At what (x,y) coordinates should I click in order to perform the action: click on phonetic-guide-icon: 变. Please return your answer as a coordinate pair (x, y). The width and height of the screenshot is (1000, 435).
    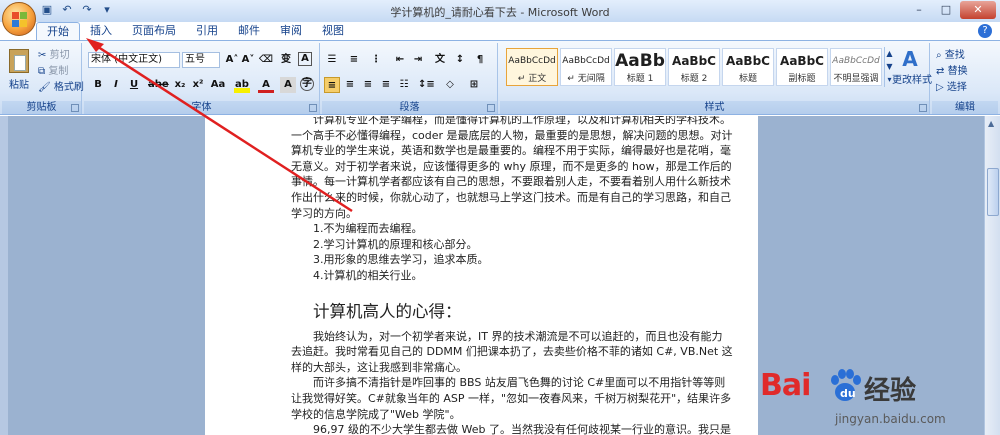
    Looking at the image, I should click on (286, 60).